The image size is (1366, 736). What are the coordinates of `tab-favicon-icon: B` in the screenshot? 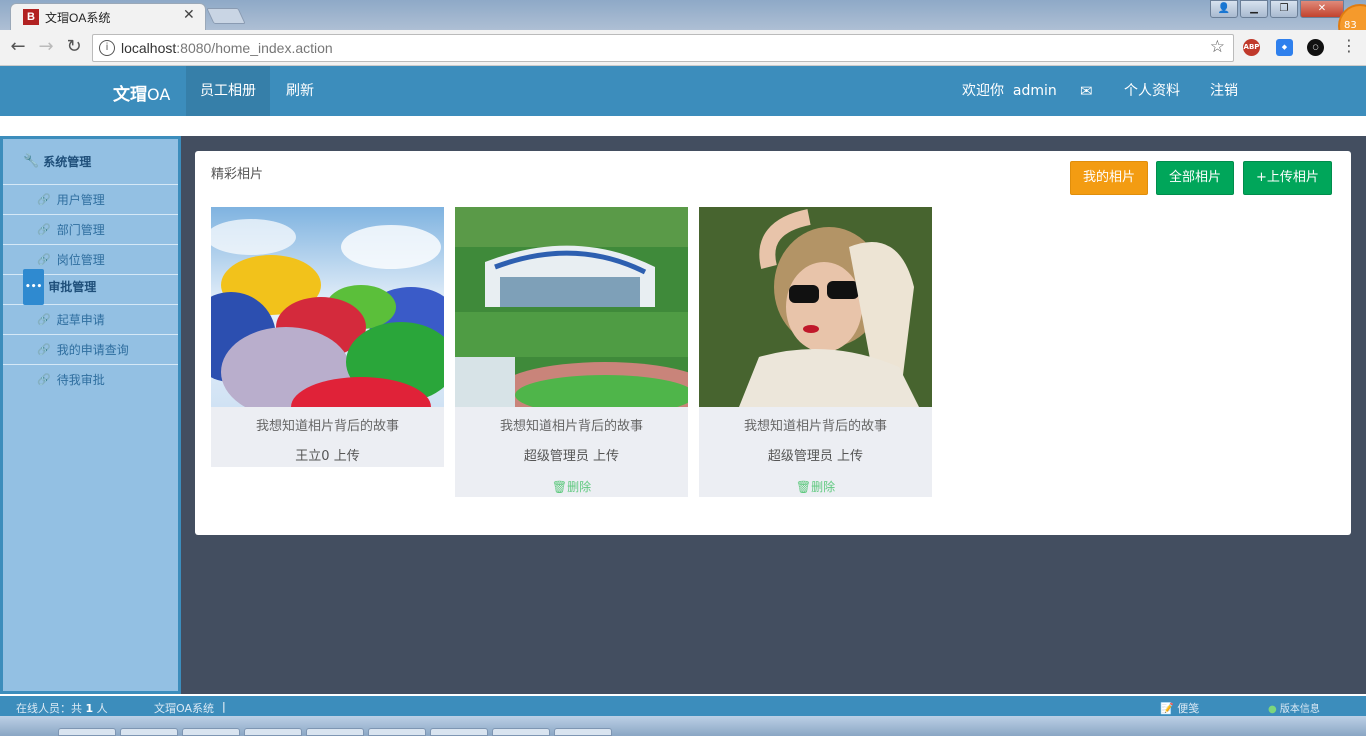 It's located at (31, 17).